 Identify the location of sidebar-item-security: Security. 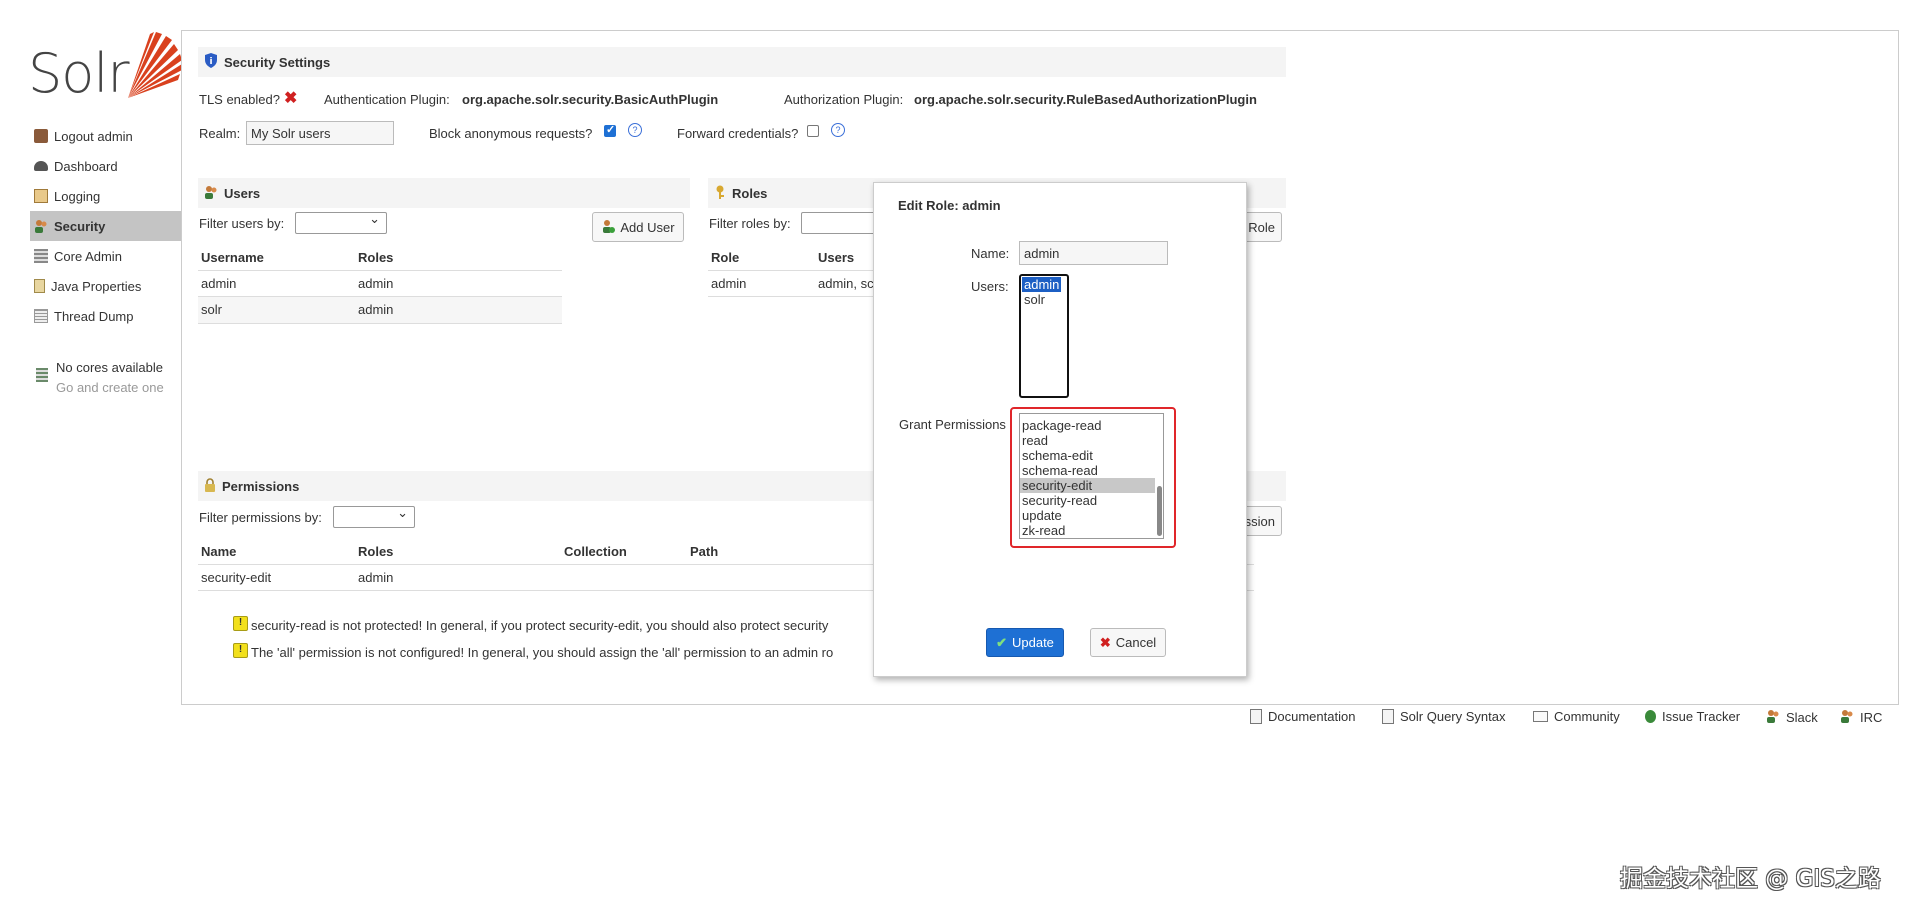
(106, 226).